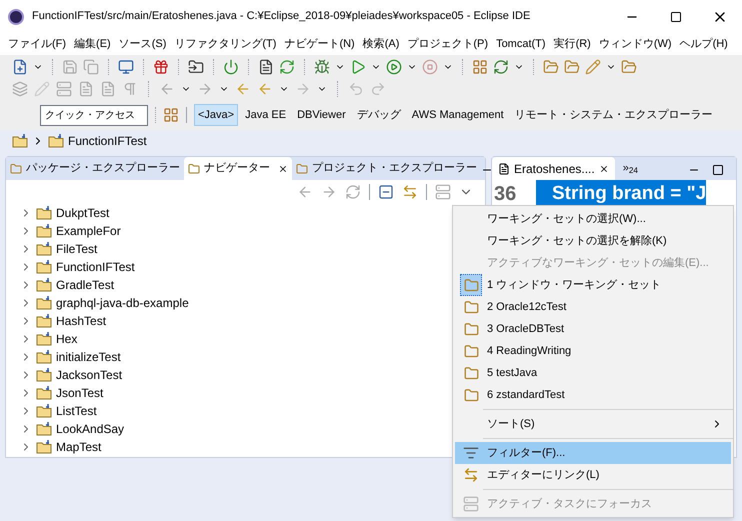 The width and height of the screenshot is (742, 521). I want to click on line-number: 36, so click(505, 194).